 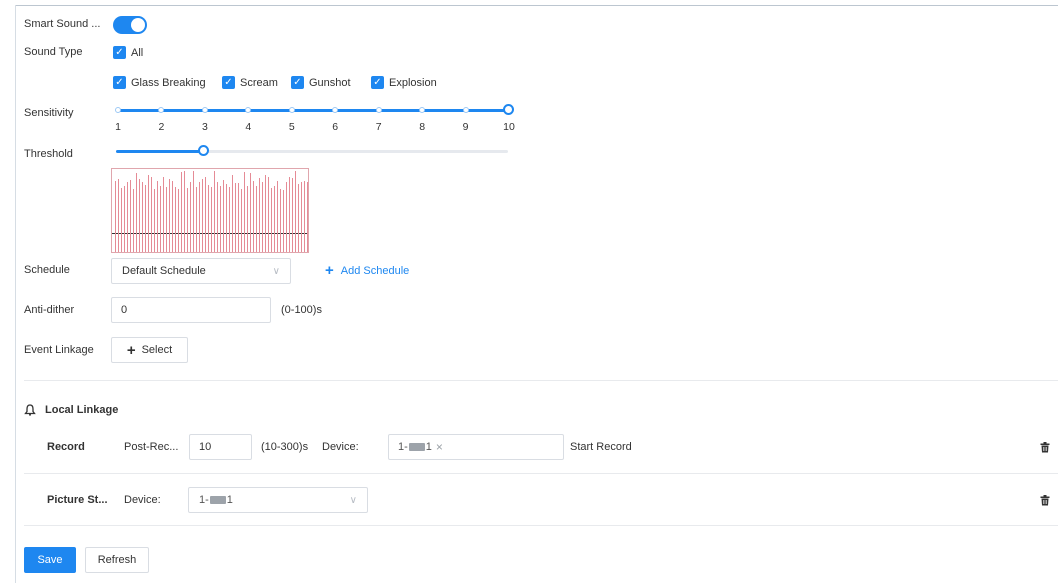 I want to click on anti-dither-input: 0, so click(x=191, y=310).